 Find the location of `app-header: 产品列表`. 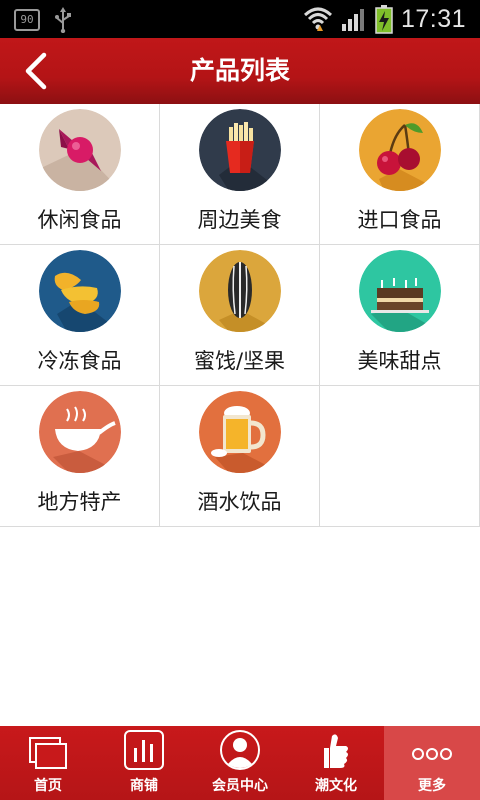

app-header: 产品列表 is located at coordinates (240, 71).